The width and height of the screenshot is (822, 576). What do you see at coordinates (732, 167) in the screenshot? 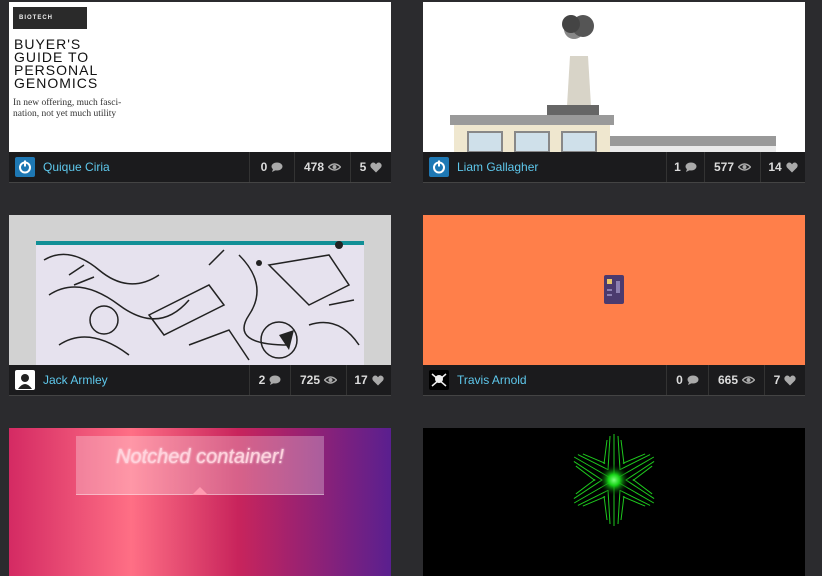
I see `views-count: 577` at bounding box center [732, 167].